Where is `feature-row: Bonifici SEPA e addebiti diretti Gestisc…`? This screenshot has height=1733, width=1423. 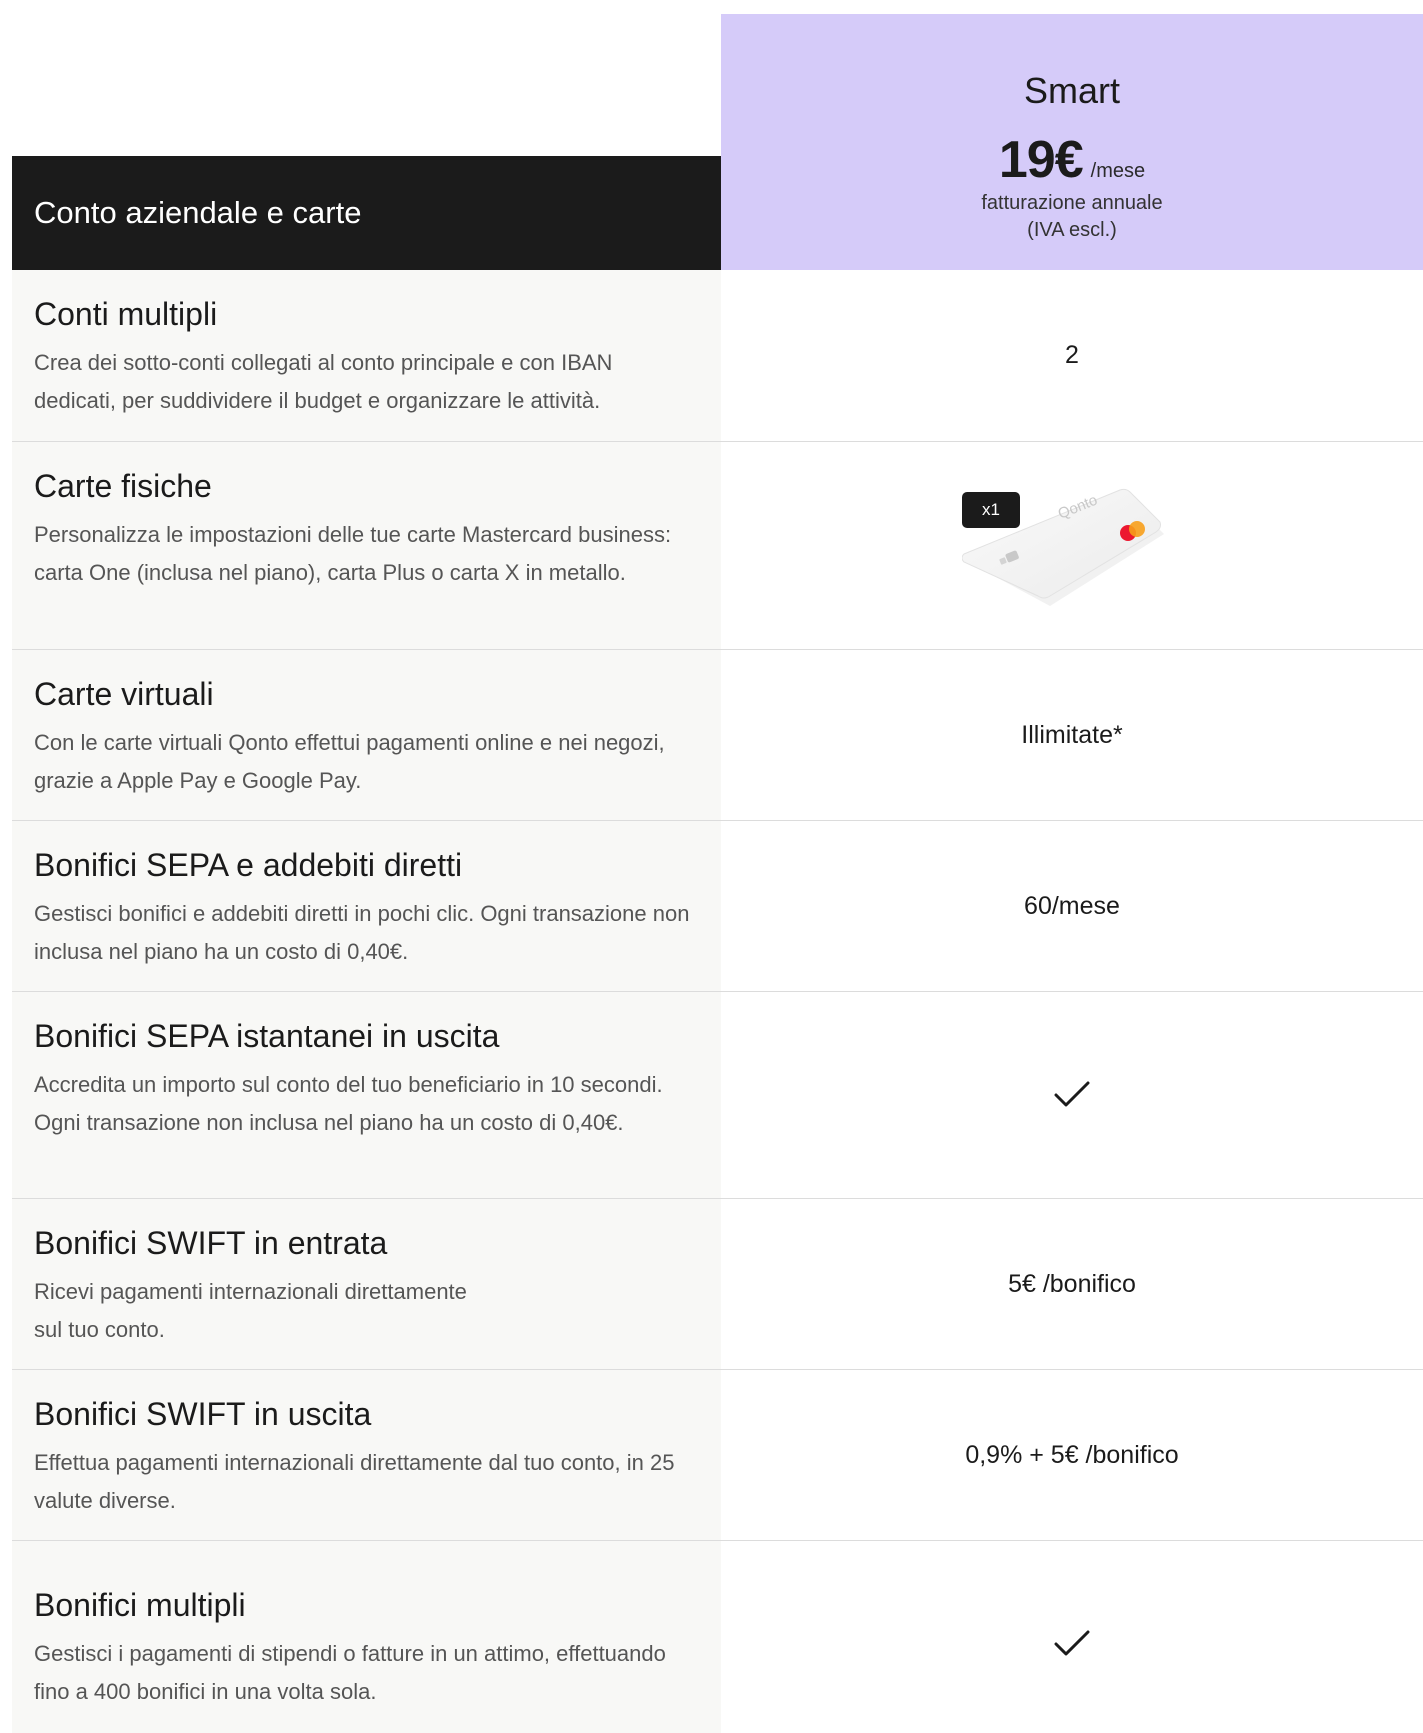 feature-row: Bonifici SEPA e addebiti diretti Gestisc… is located at coordinates (717, 906).